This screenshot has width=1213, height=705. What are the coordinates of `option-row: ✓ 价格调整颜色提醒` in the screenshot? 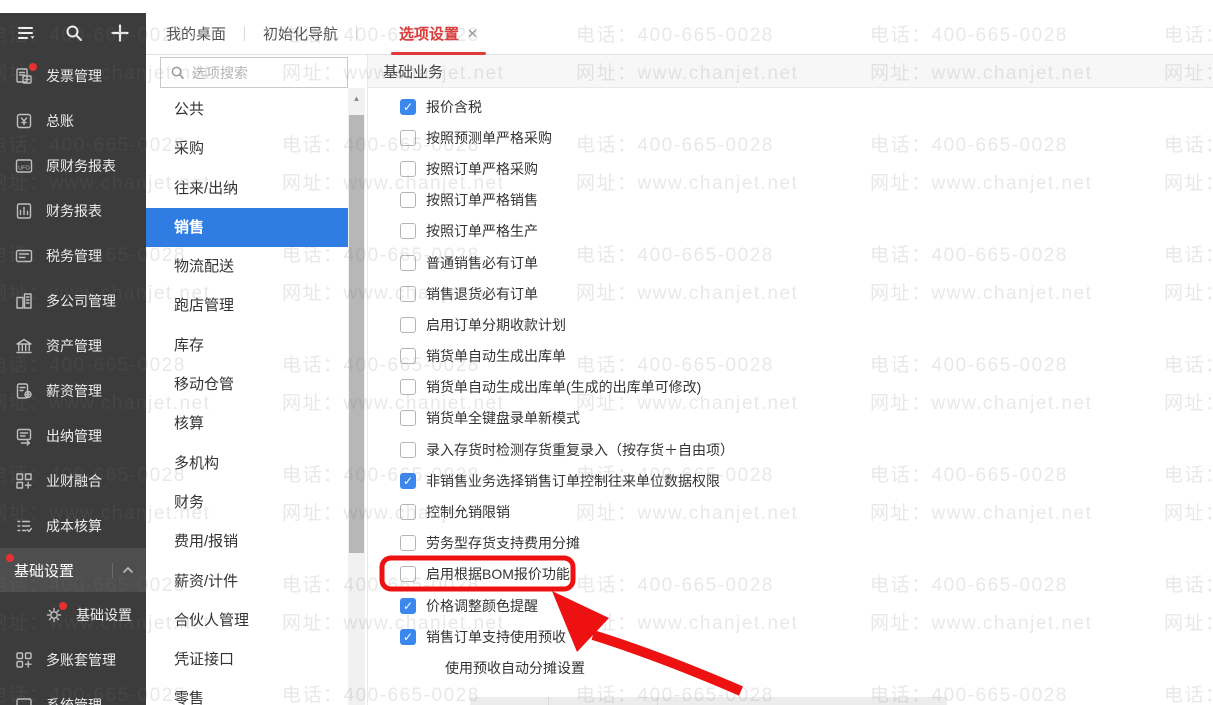 It's located at (790, 605).